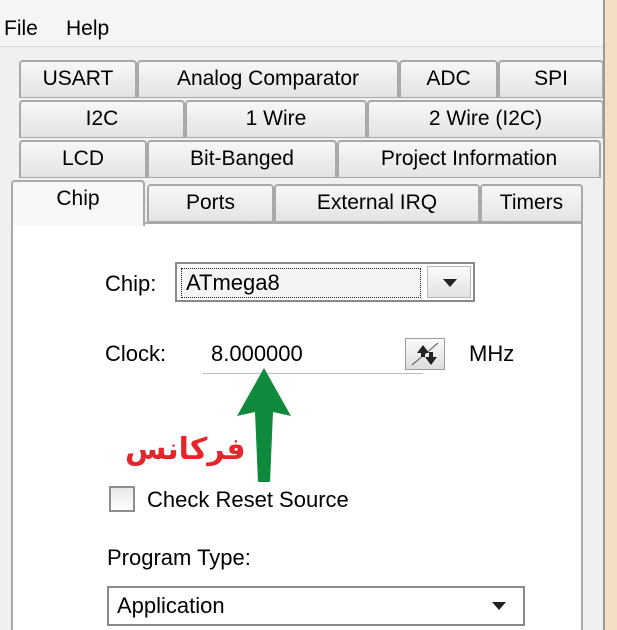 This screenshot has height=630, width=617. Describe the element at coordinates (248, 499) in the screenshot. I see `check-reset-source-label: Check Reset Source` at that location.